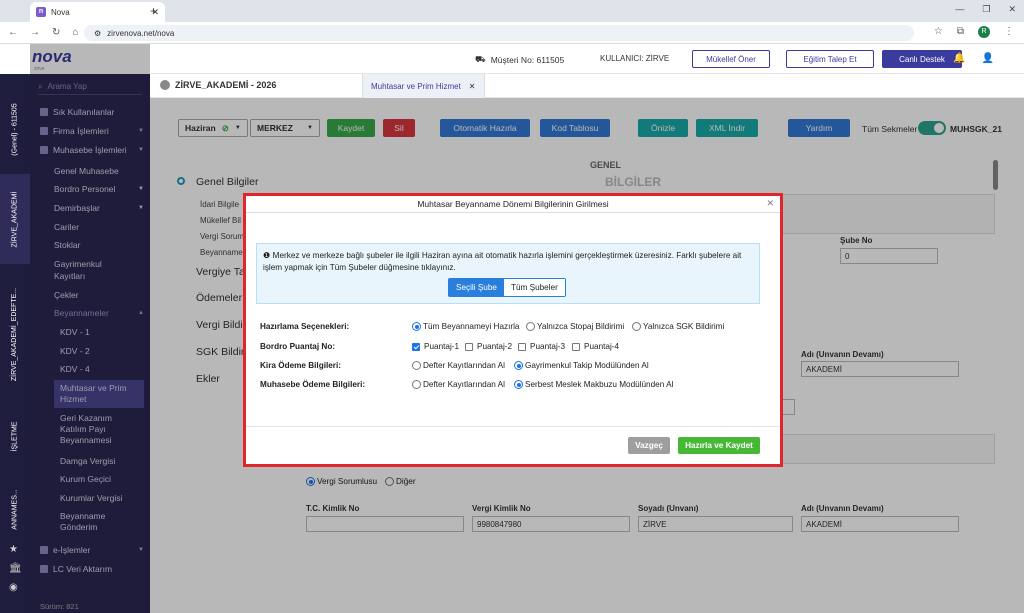  What do you see at coordinates (300, 365) in the screenshot?
I see `kira-label: Kira Ödeme Bilgileri:` at bounding box center [300, 365].